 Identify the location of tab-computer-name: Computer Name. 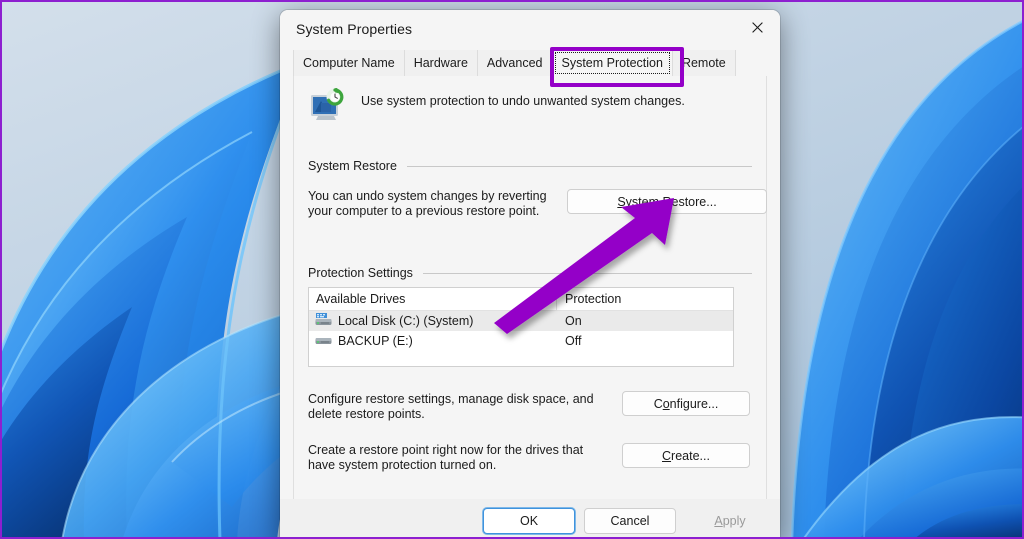
(349, 63).